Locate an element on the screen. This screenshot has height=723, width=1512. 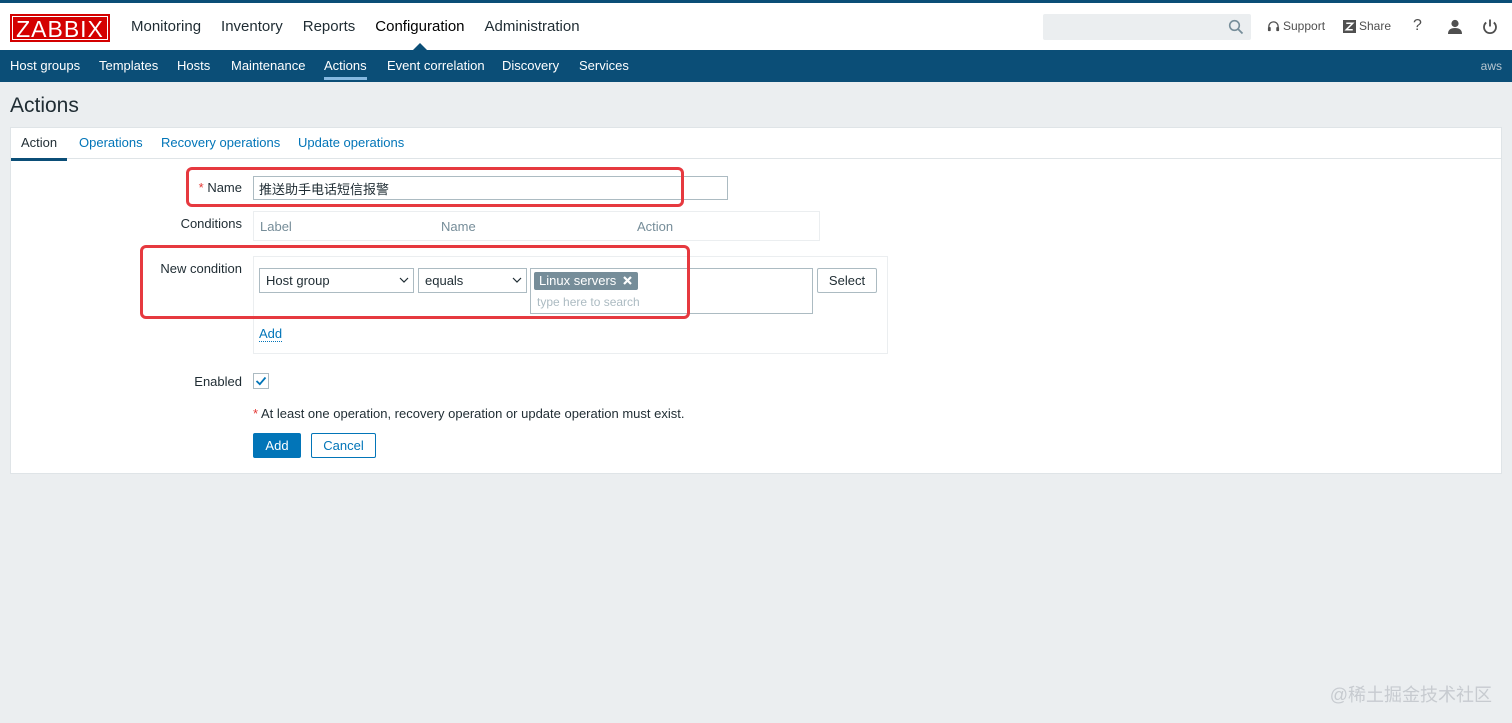
support-link: Support is located at coordinates (1296, 26).